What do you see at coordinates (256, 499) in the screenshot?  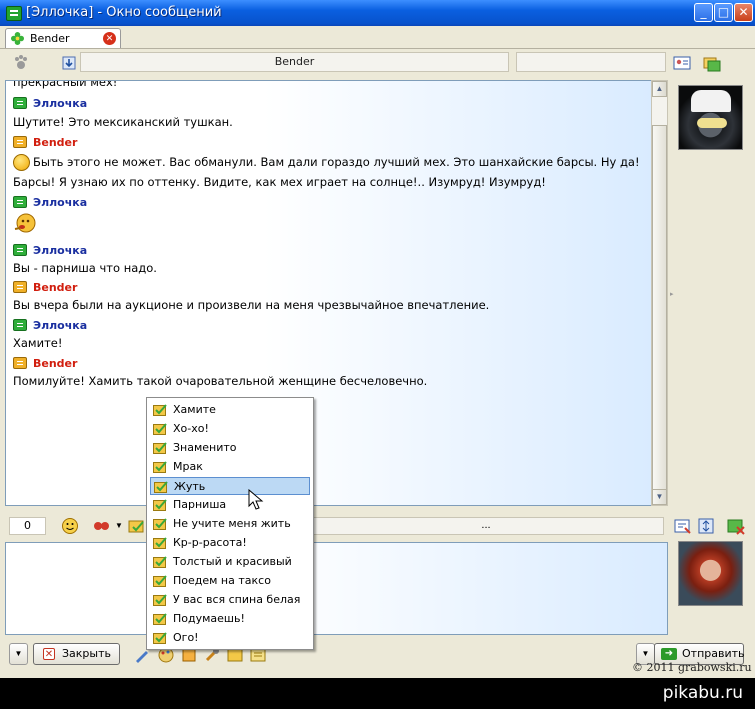 I see `mouse-cursor-icon` at bounding box center [256, 499].